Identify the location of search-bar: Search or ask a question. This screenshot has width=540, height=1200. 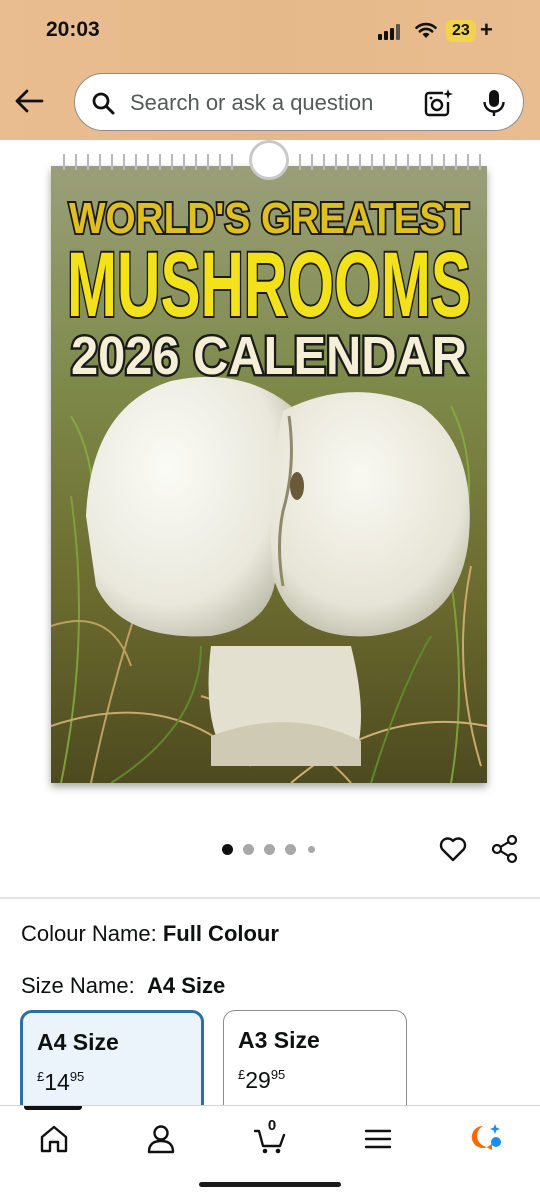
(299, 102).